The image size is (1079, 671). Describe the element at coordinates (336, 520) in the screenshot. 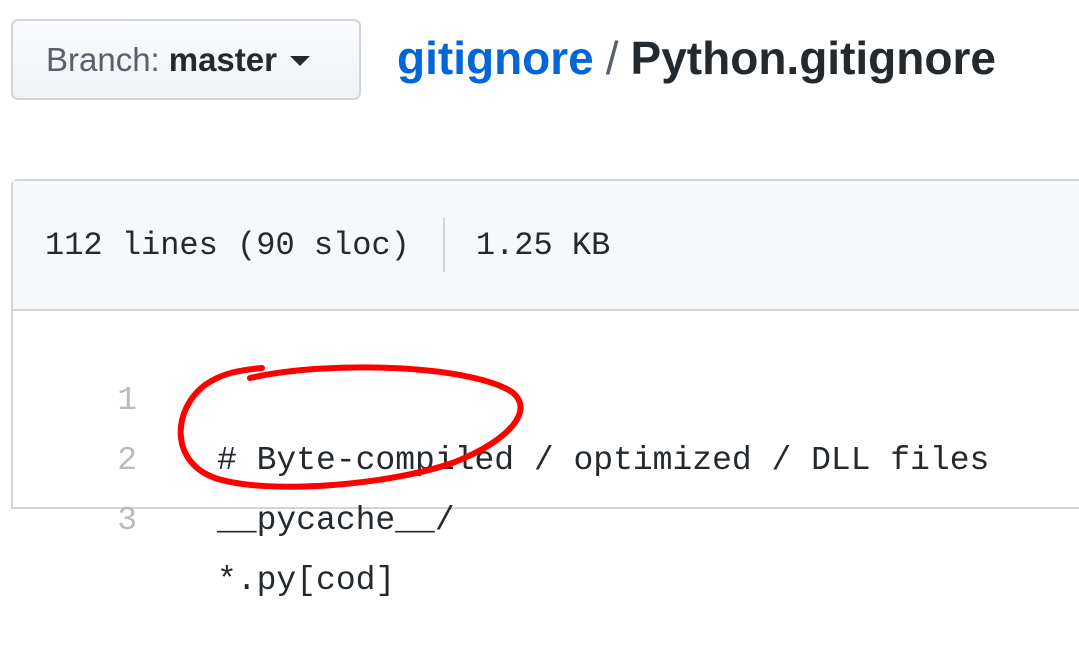

I see `line-content: __pycache__/` at that location.